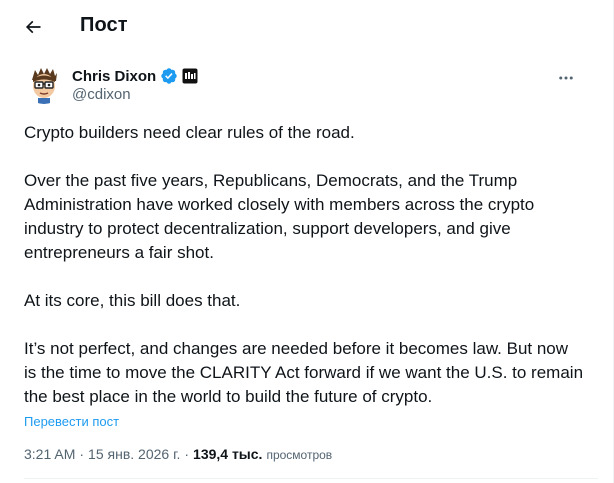  Describe the element at coordinates (71, 421) in the screenshot. I see `translate-post-link: Перевести пост` at that location.